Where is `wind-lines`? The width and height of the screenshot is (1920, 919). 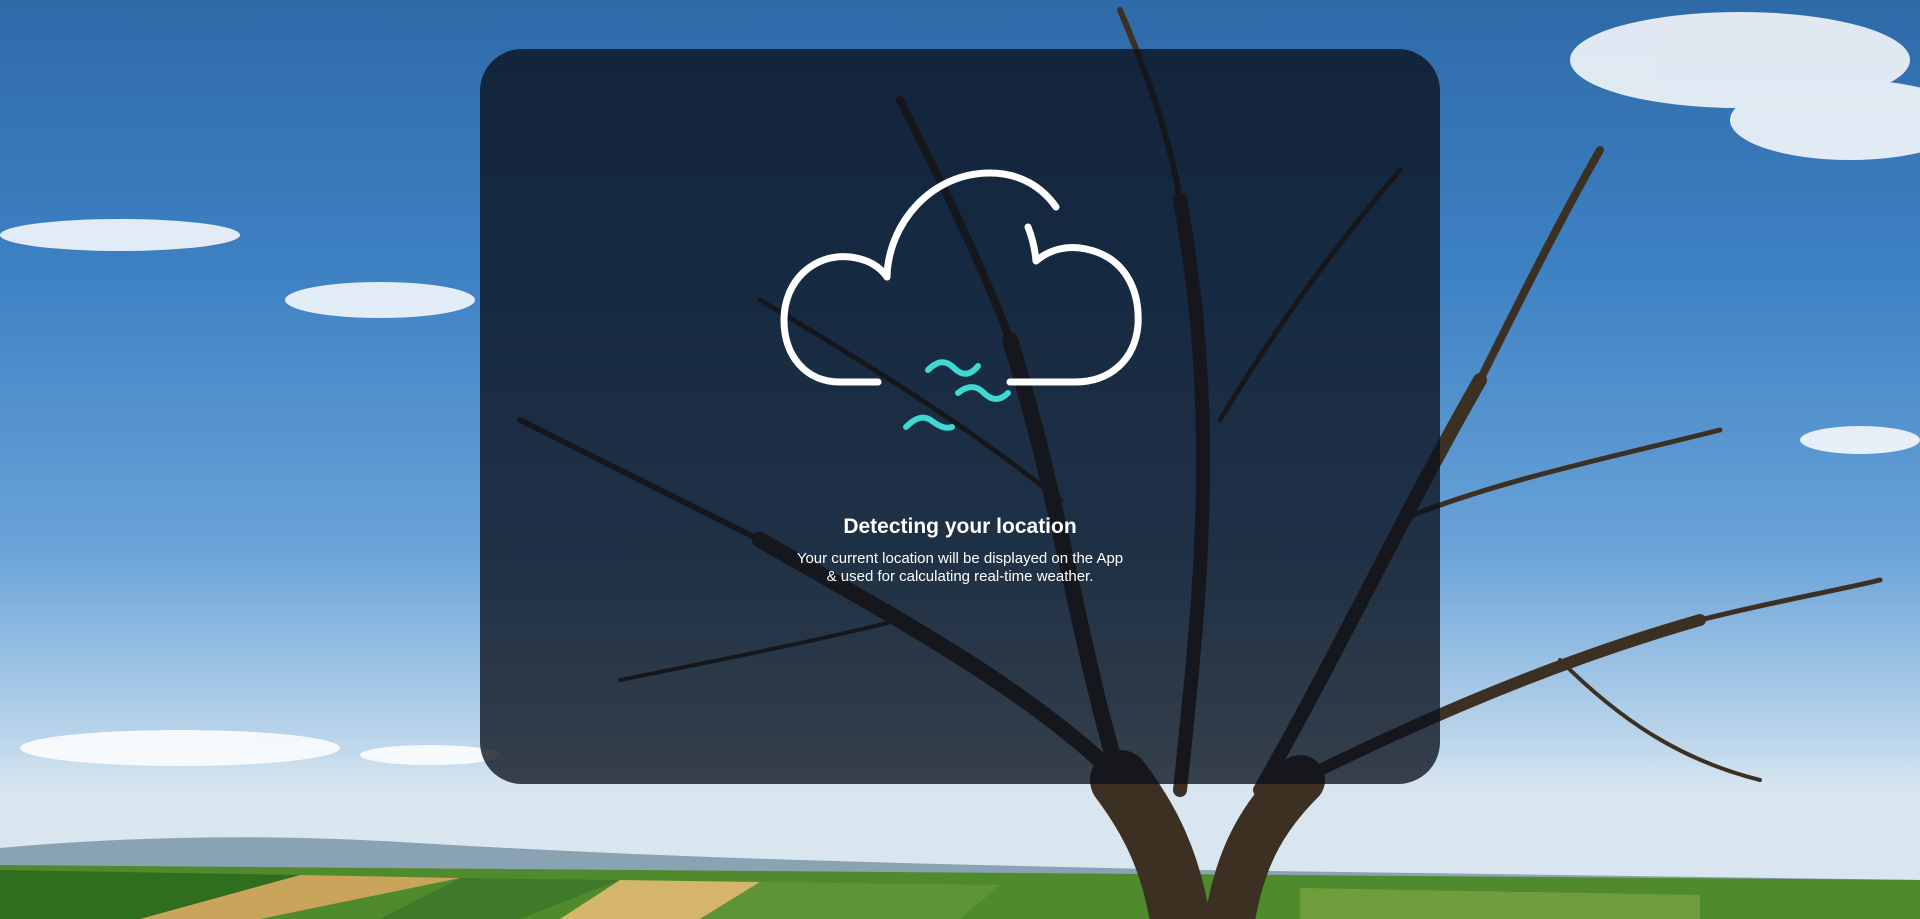
wind-lines is located at coordinates (957, 395).